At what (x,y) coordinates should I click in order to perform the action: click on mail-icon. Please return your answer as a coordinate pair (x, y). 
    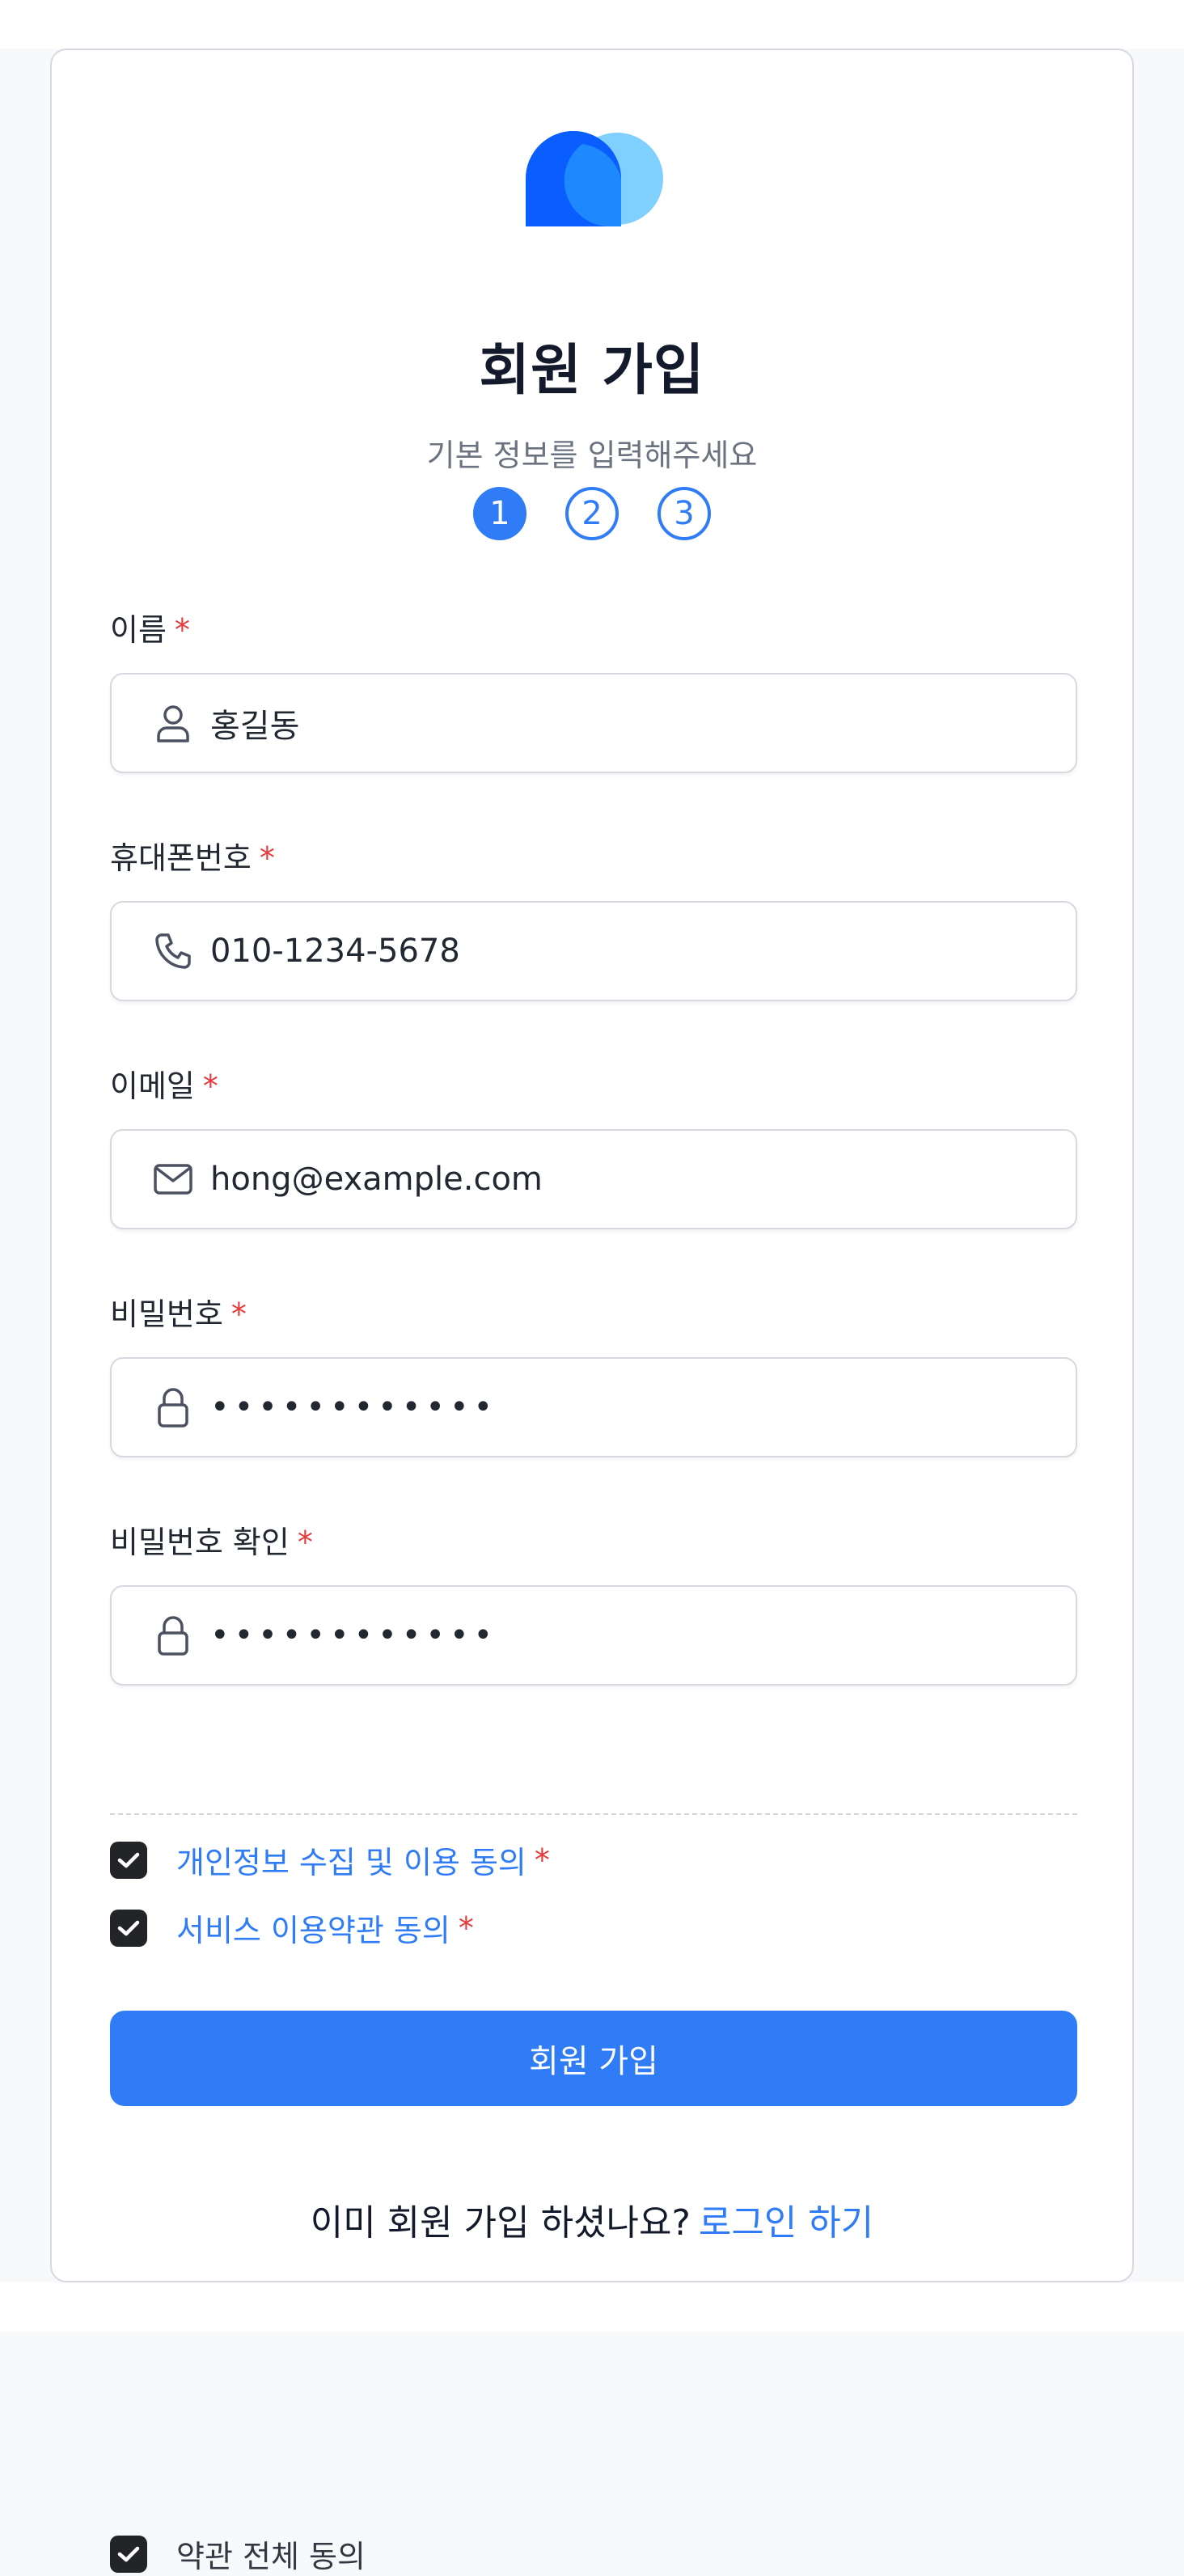
    Looking at the image, I should click on (173, 1179).